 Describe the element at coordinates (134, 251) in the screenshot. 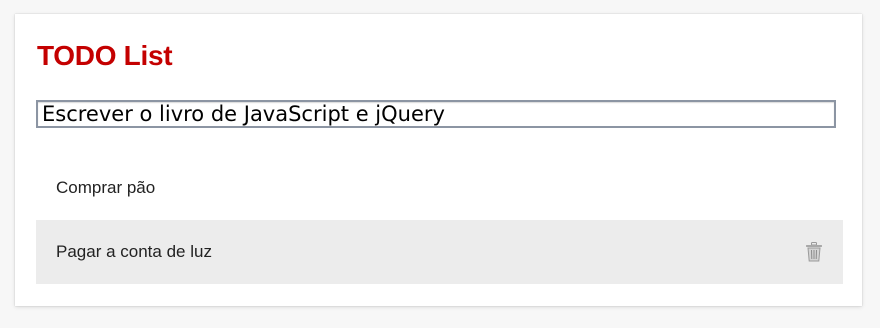

I see `todo-label: Pagar a conta de luz` at that location.